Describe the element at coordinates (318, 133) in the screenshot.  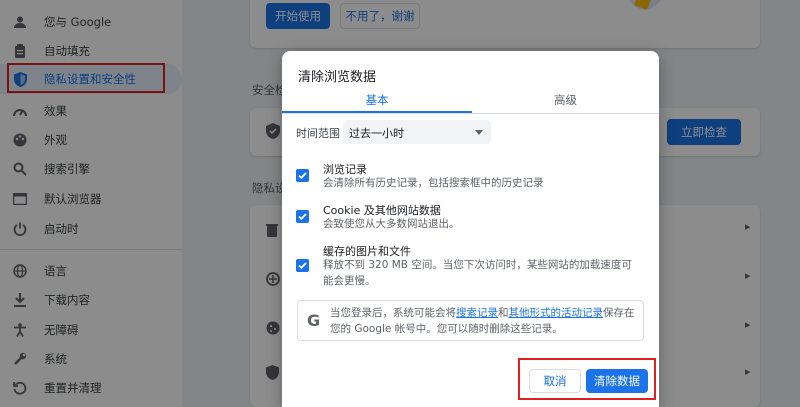
I see `time-range-label: 时间范围` at that location.